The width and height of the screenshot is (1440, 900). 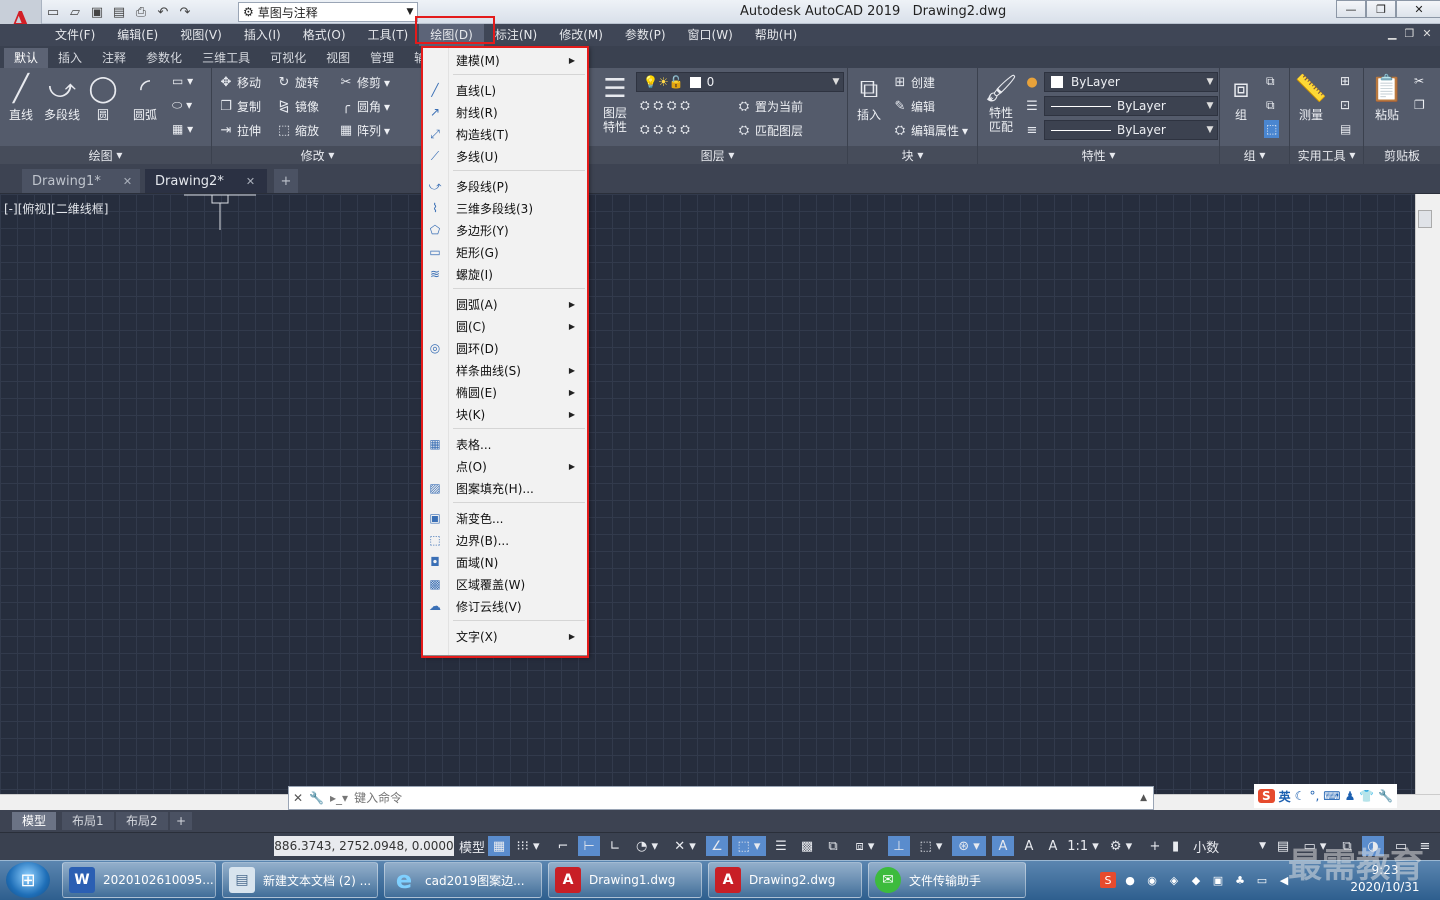 What do you see at coordinates (785, 880) in the screenshot?
I see `taskbar-item-drawing2: A Drawing2.dwg` at bounding box center [785, 880].